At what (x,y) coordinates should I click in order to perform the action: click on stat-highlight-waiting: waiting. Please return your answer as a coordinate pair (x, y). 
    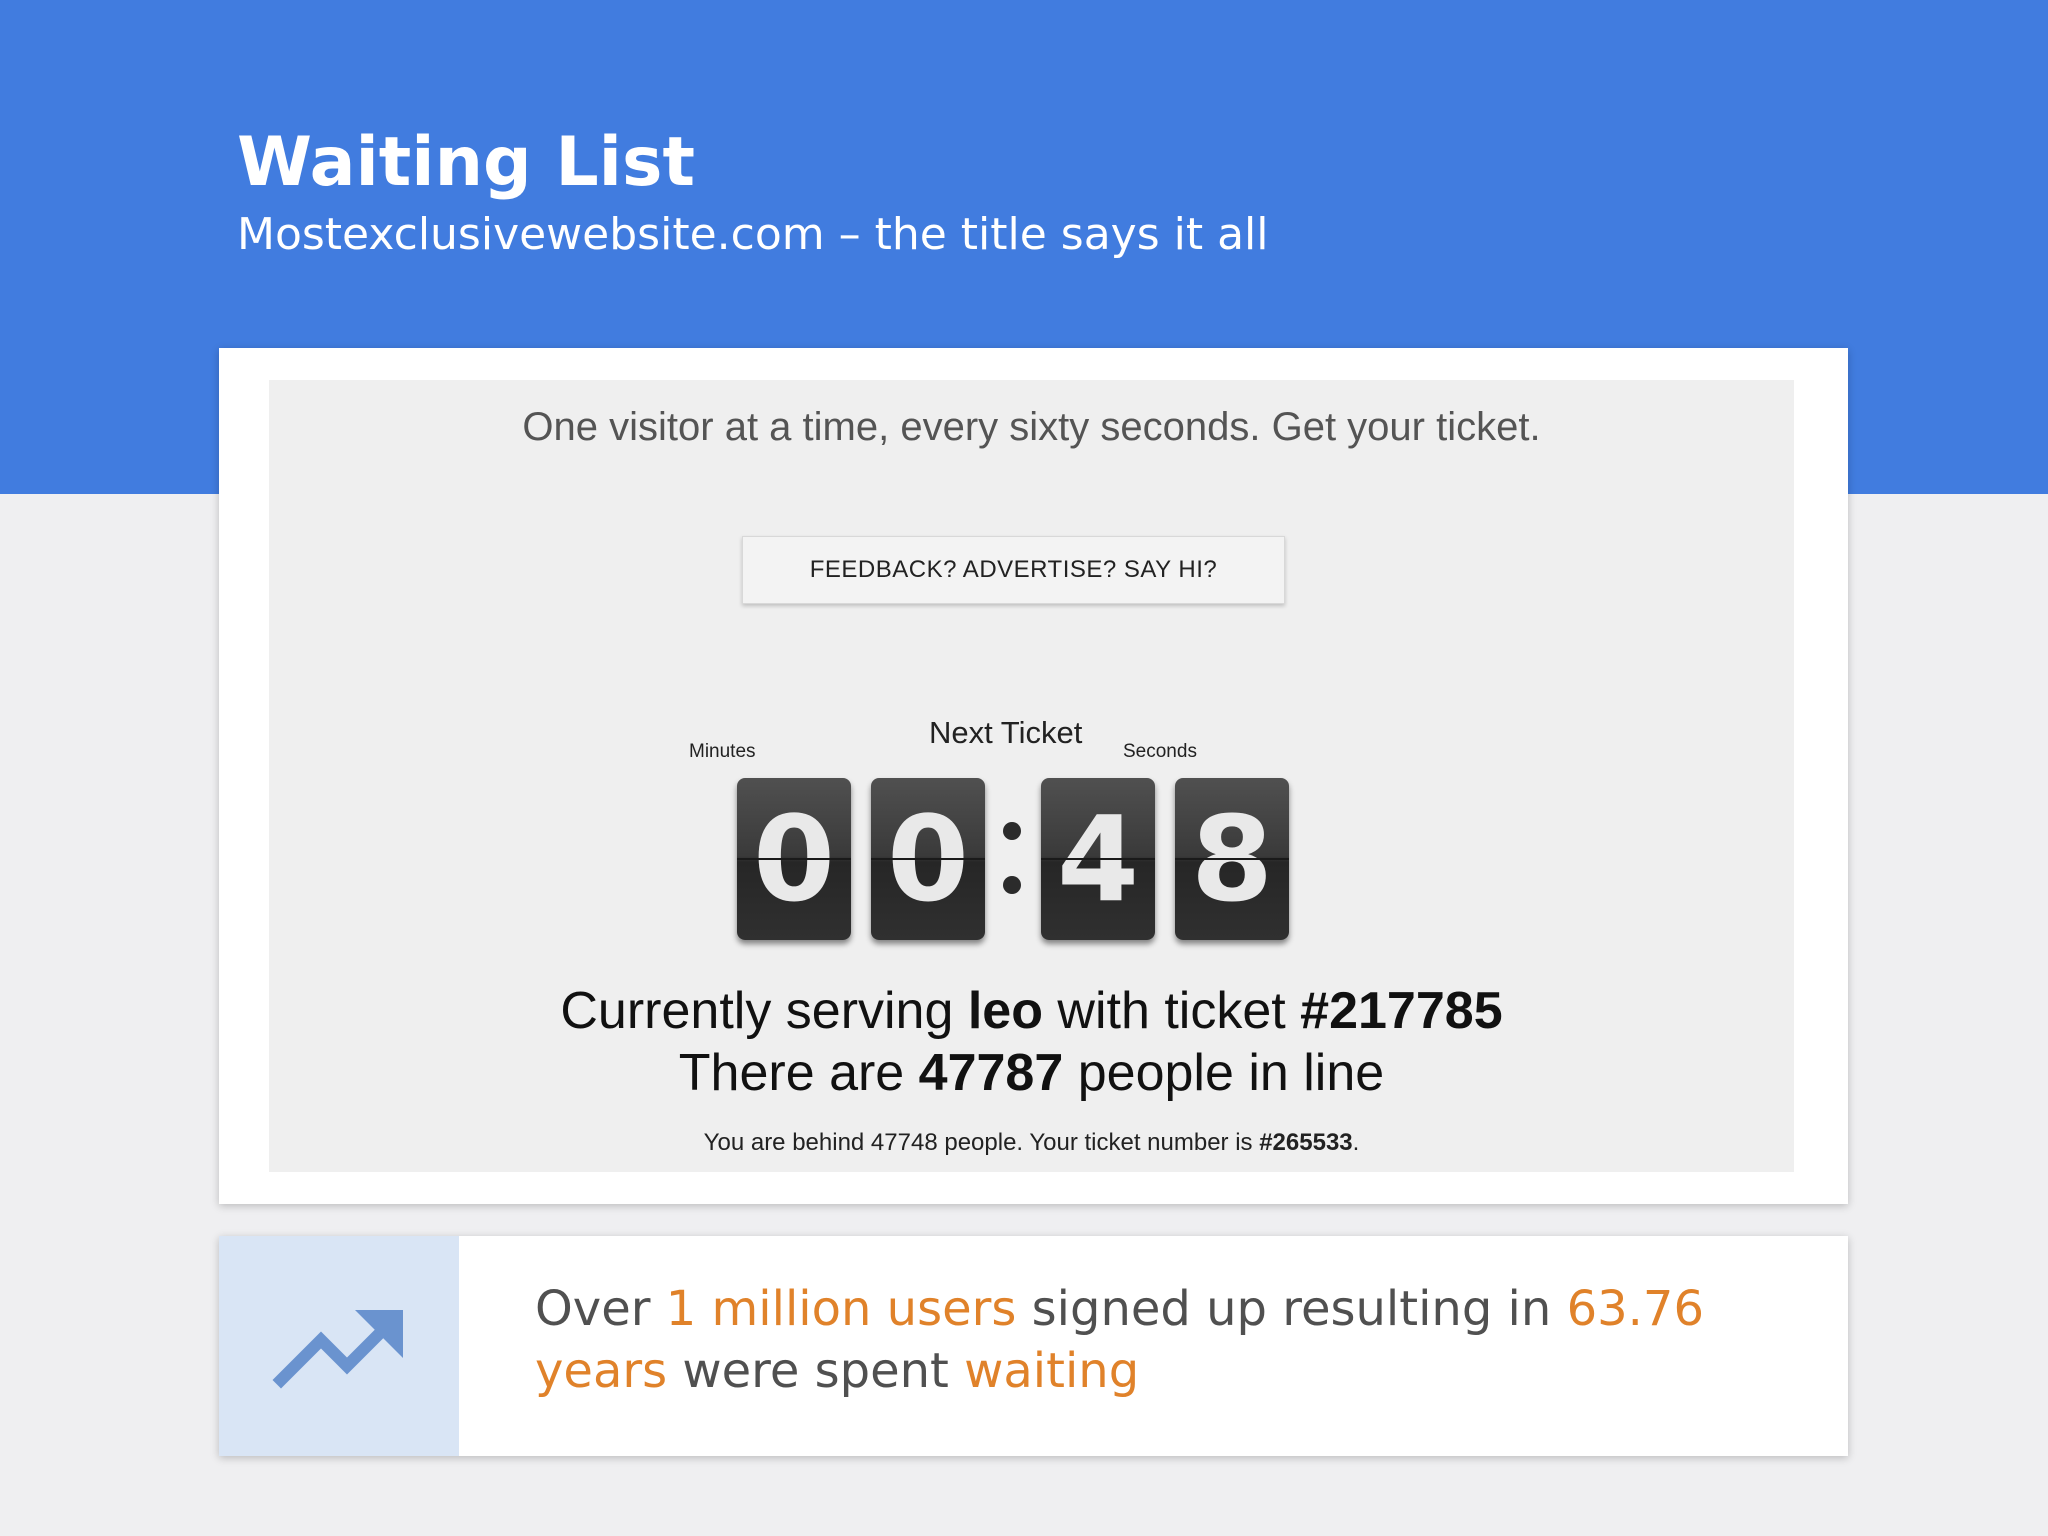
    Looking at the image, I should click on (1052, 1371).